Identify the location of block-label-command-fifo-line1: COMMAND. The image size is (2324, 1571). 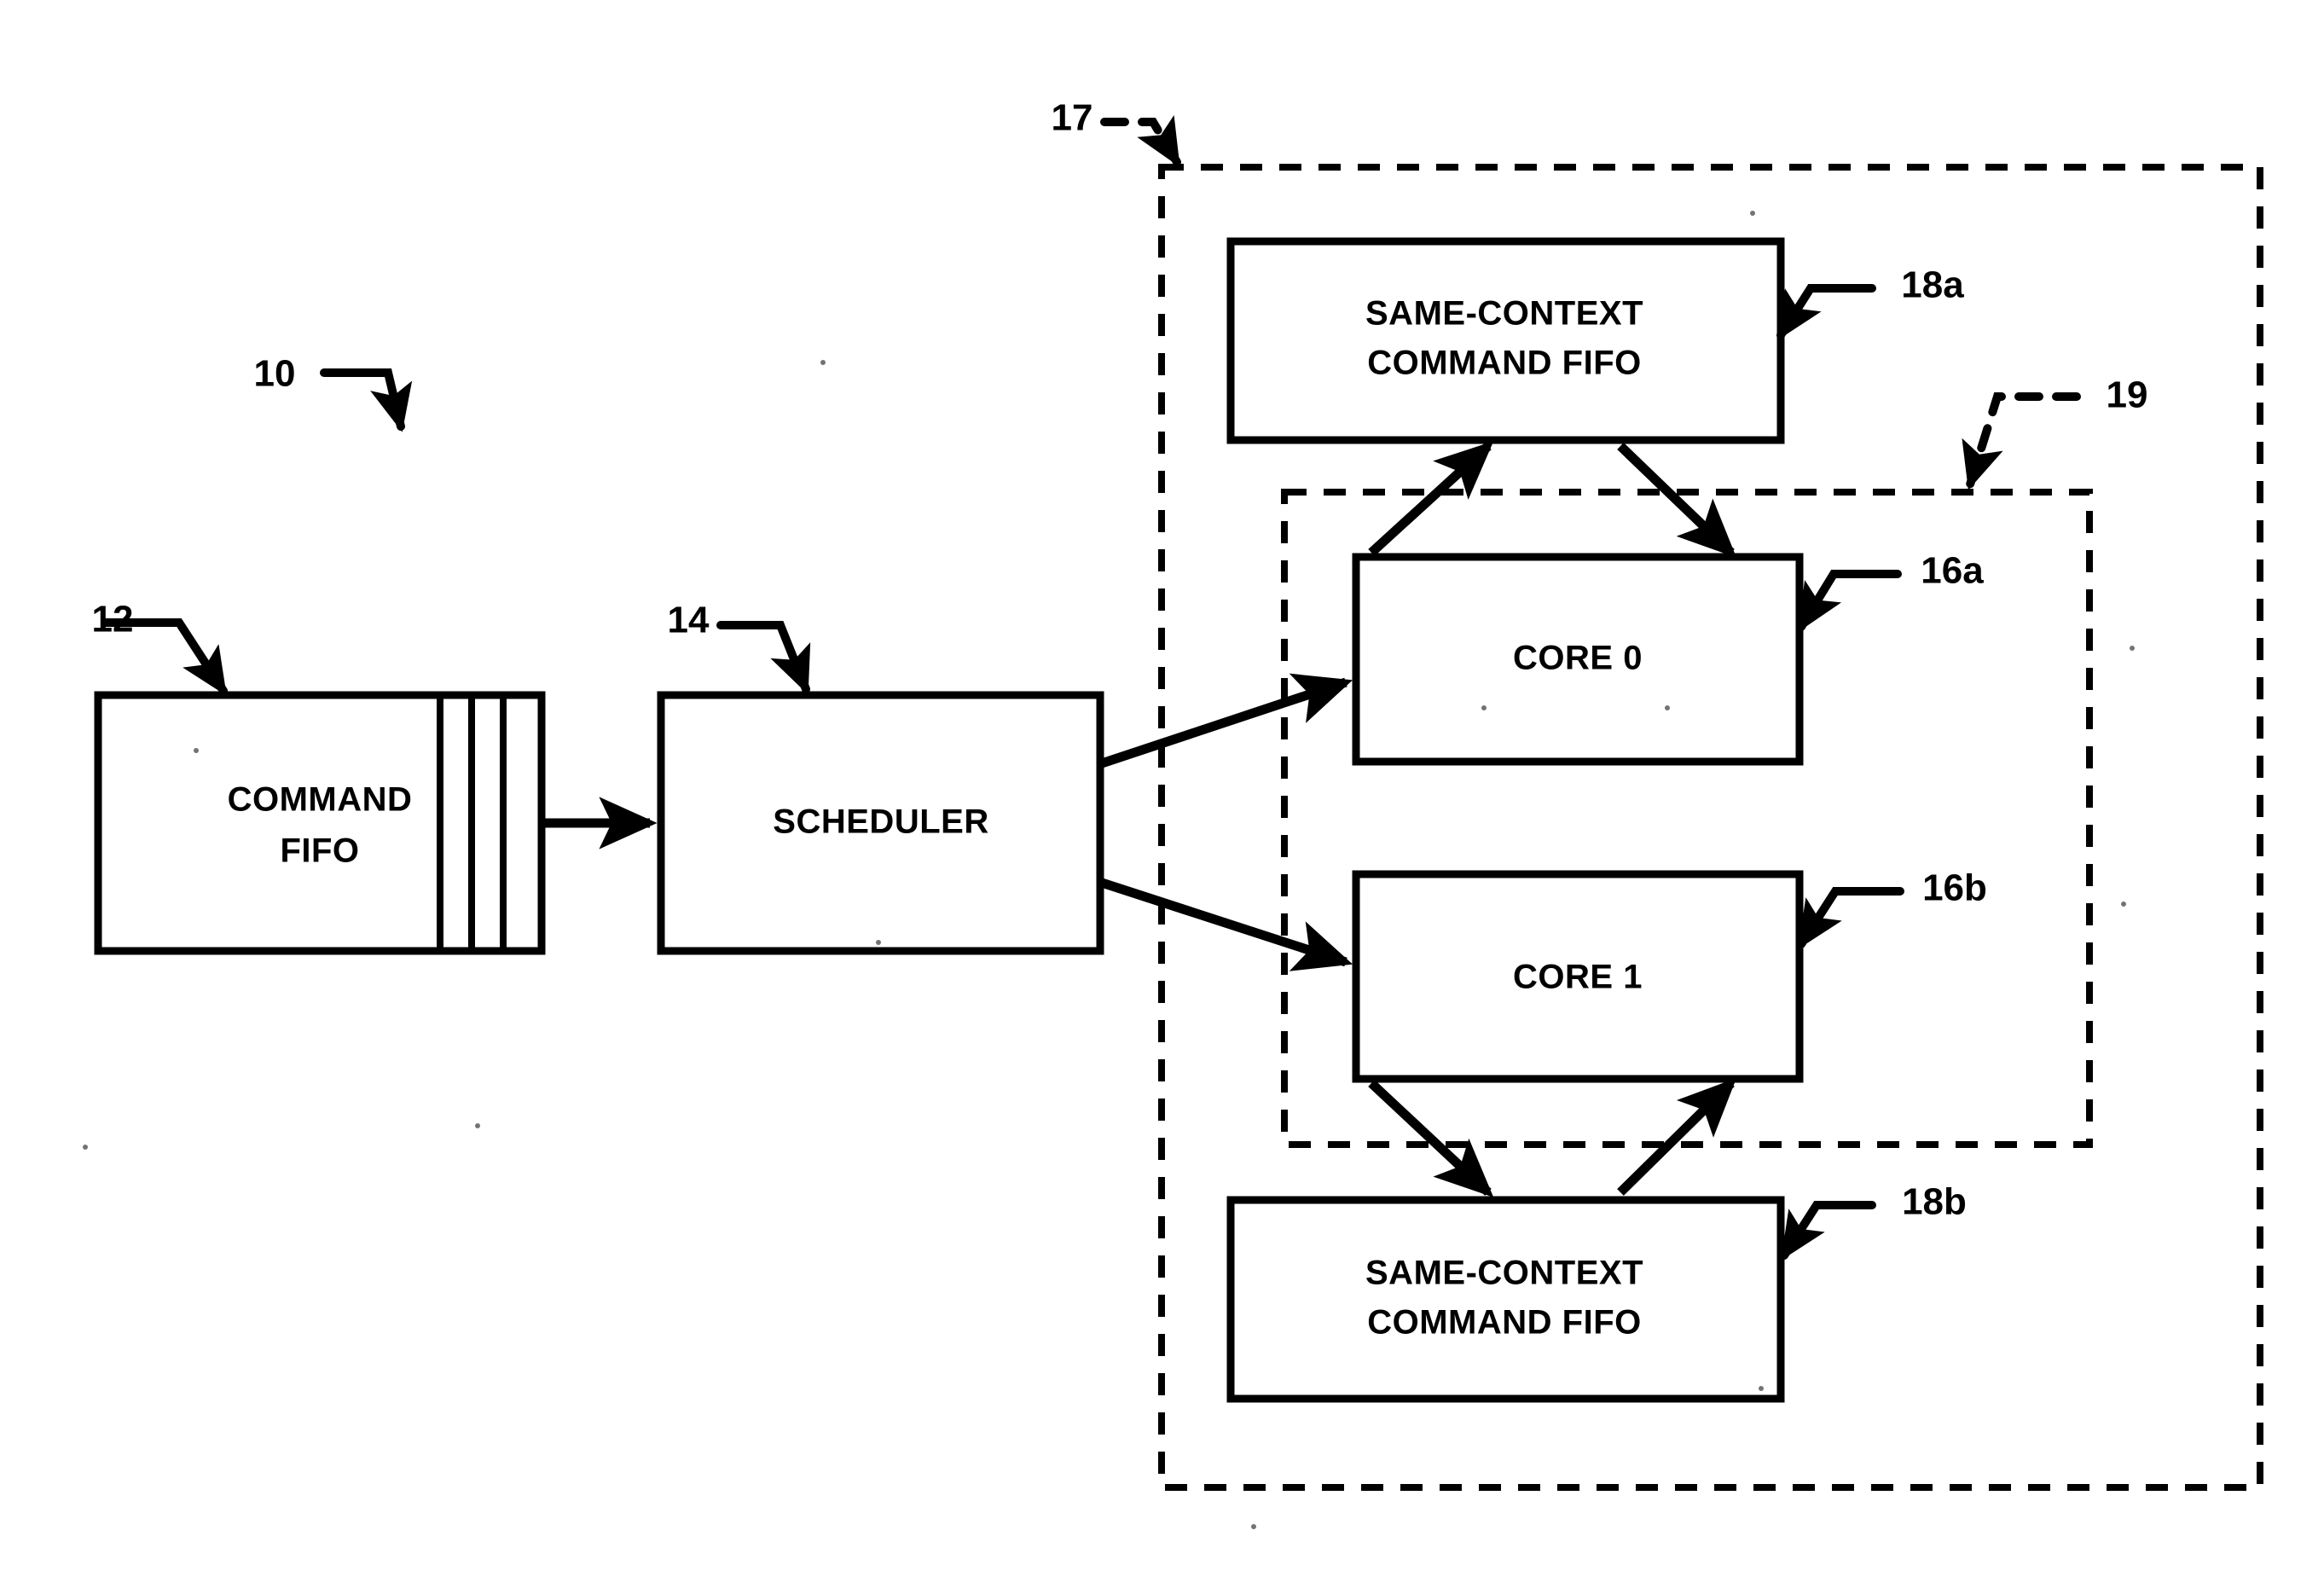
(320, 800).